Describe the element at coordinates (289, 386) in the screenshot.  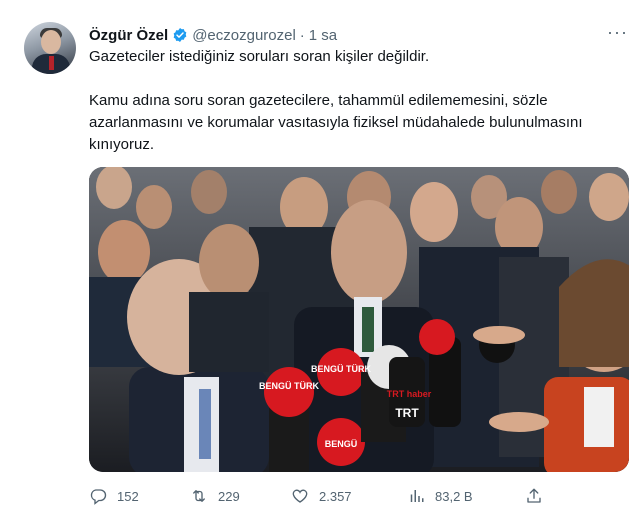
I see `mic-label-1: BENGÜ TÜRK` at that location.